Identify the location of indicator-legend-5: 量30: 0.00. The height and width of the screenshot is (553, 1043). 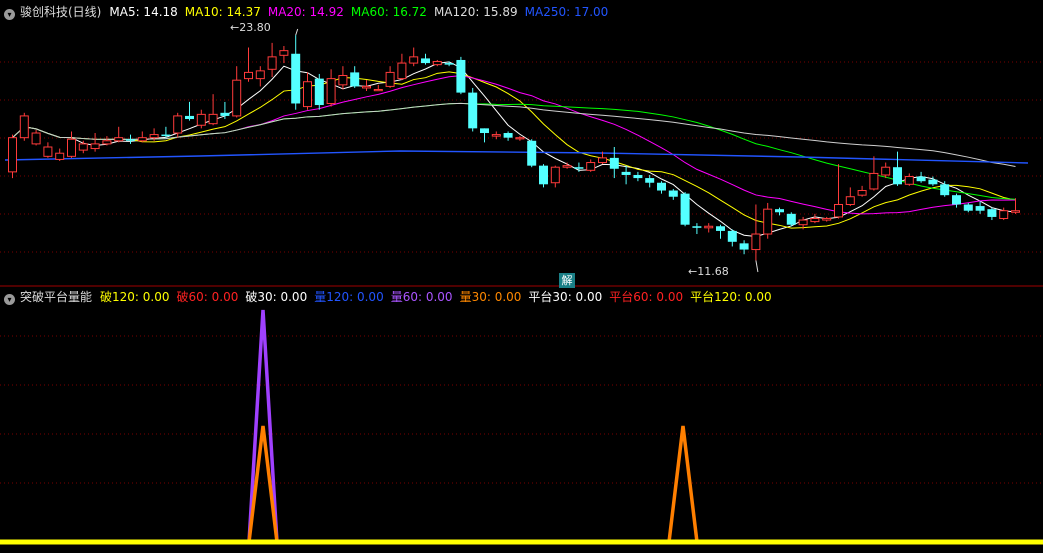
(490, 297).